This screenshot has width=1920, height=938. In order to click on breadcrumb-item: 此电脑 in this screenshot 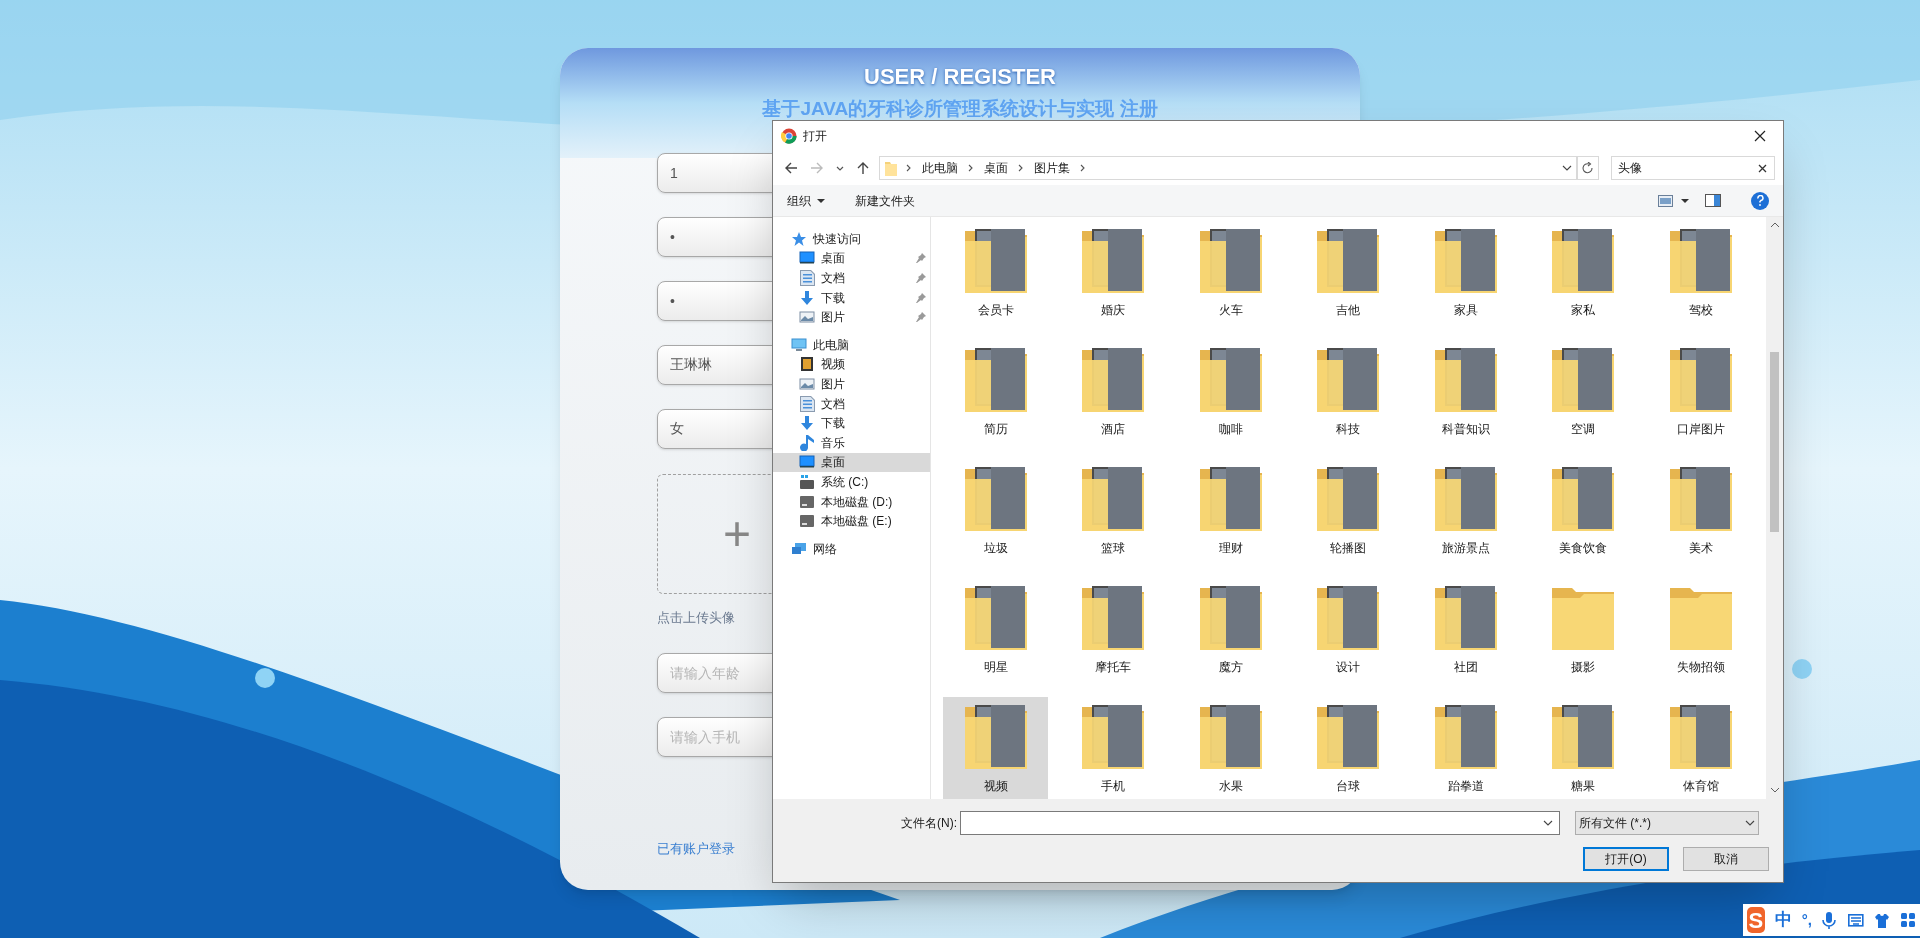, I will do `click(940, 168)`.